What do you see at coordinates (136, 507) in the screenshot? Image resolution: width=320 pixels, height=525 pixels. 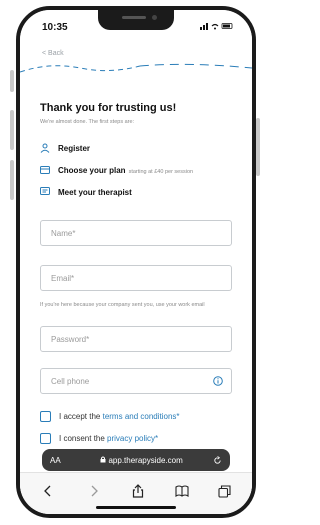 I see `home-indicator` at bounding box center [136, 507].